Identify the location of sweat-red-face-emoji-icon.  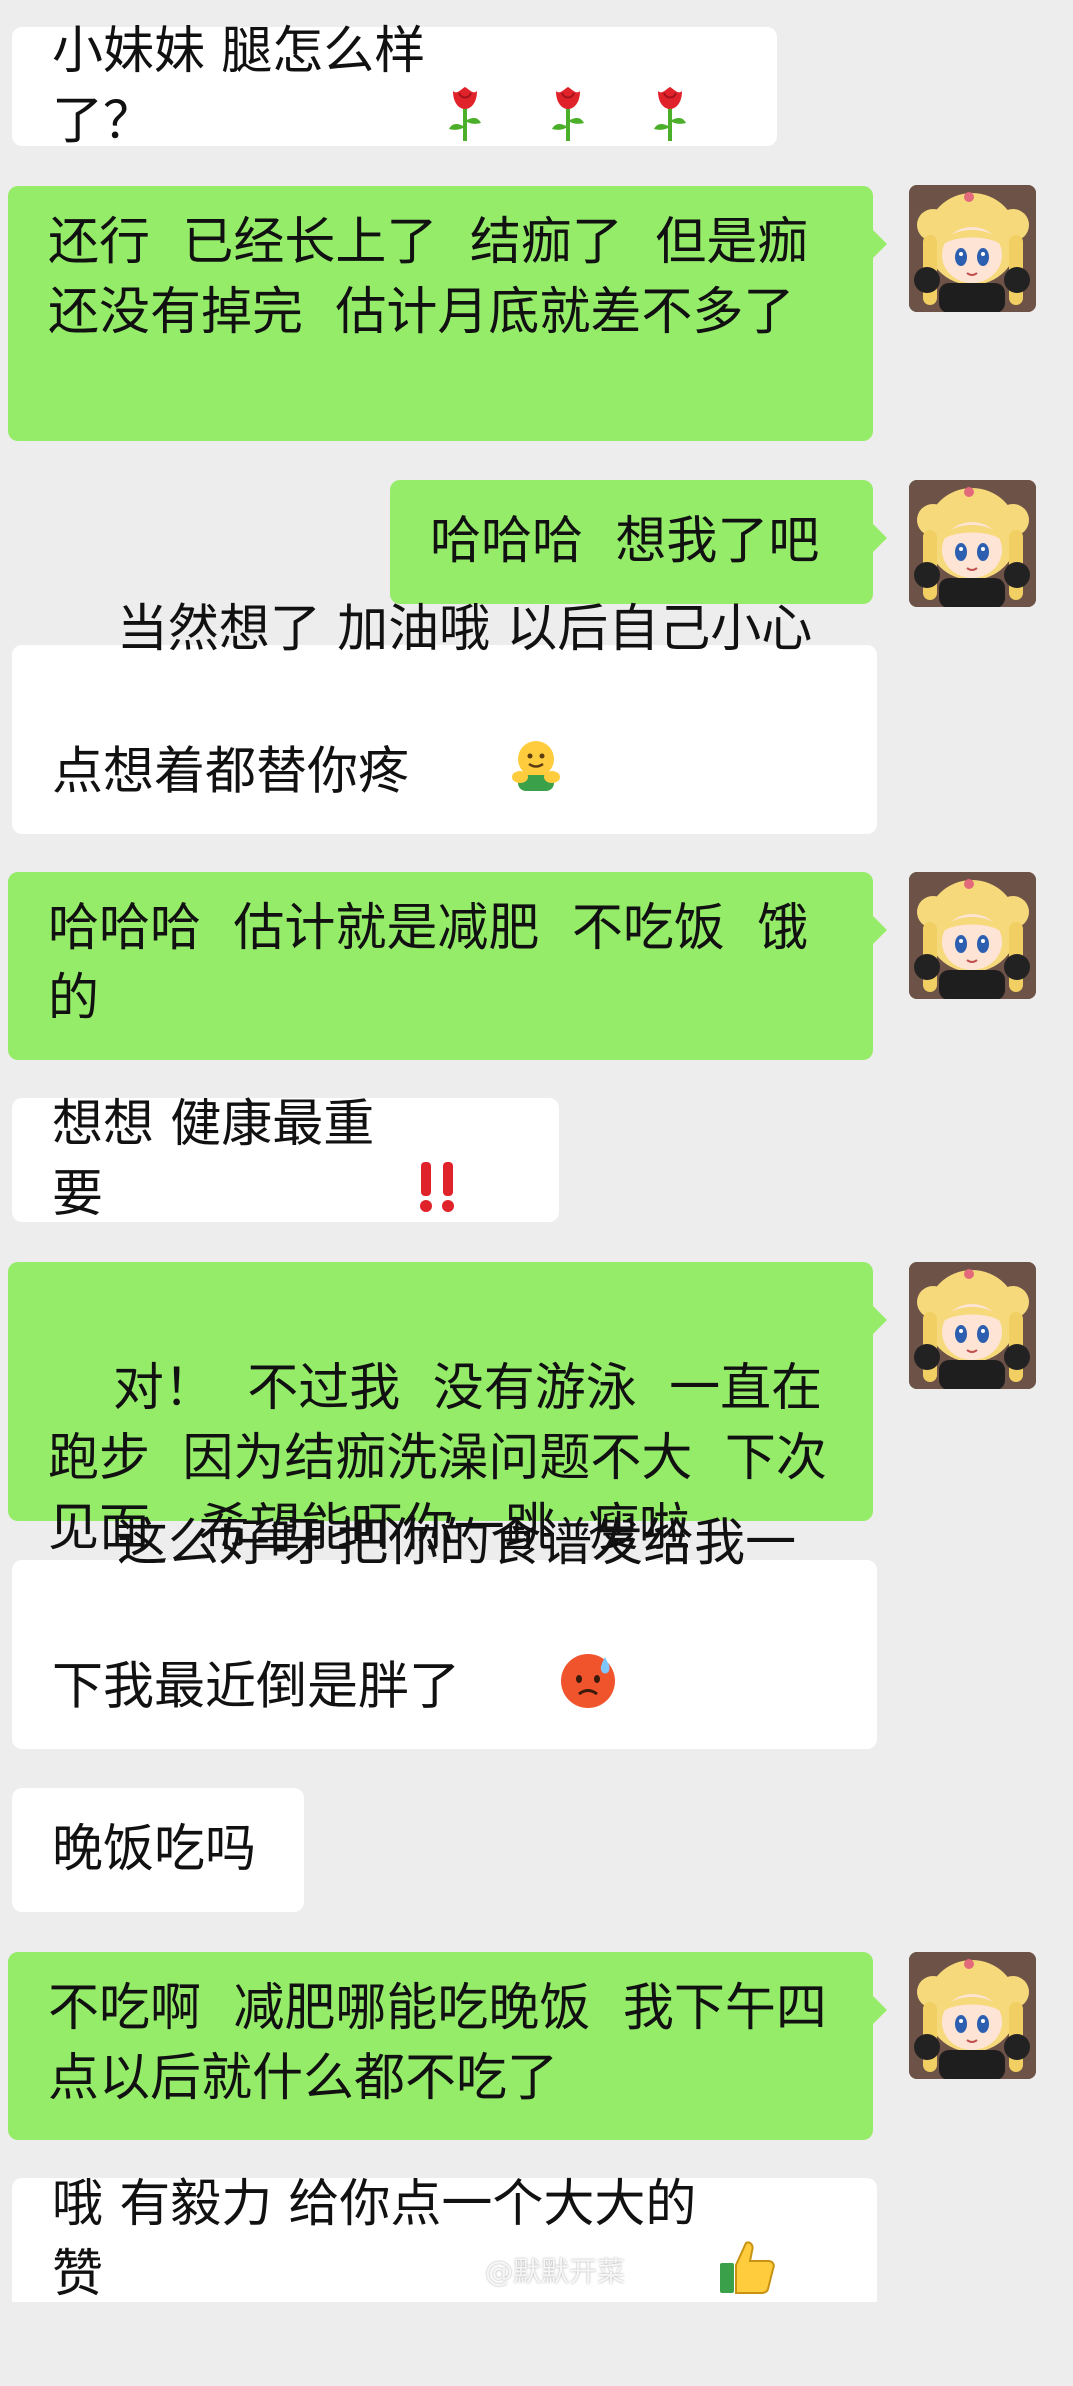
(539, 1689).